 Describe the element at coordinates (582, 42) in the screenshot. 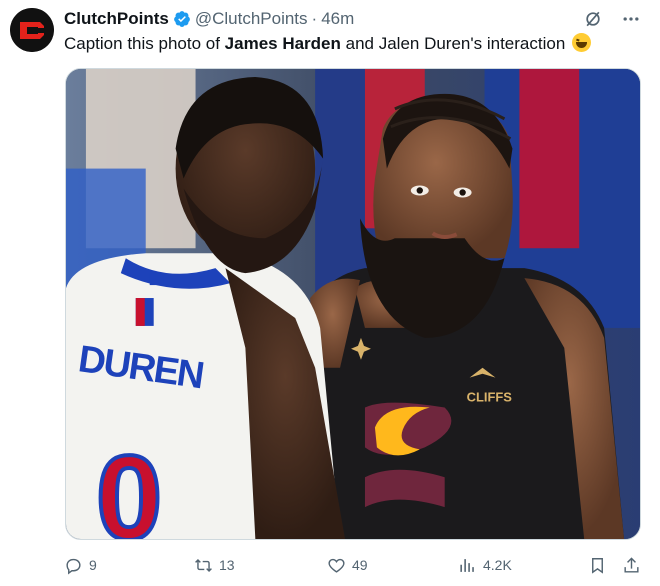

I see `grinning-squinting-face-icon` at that location.